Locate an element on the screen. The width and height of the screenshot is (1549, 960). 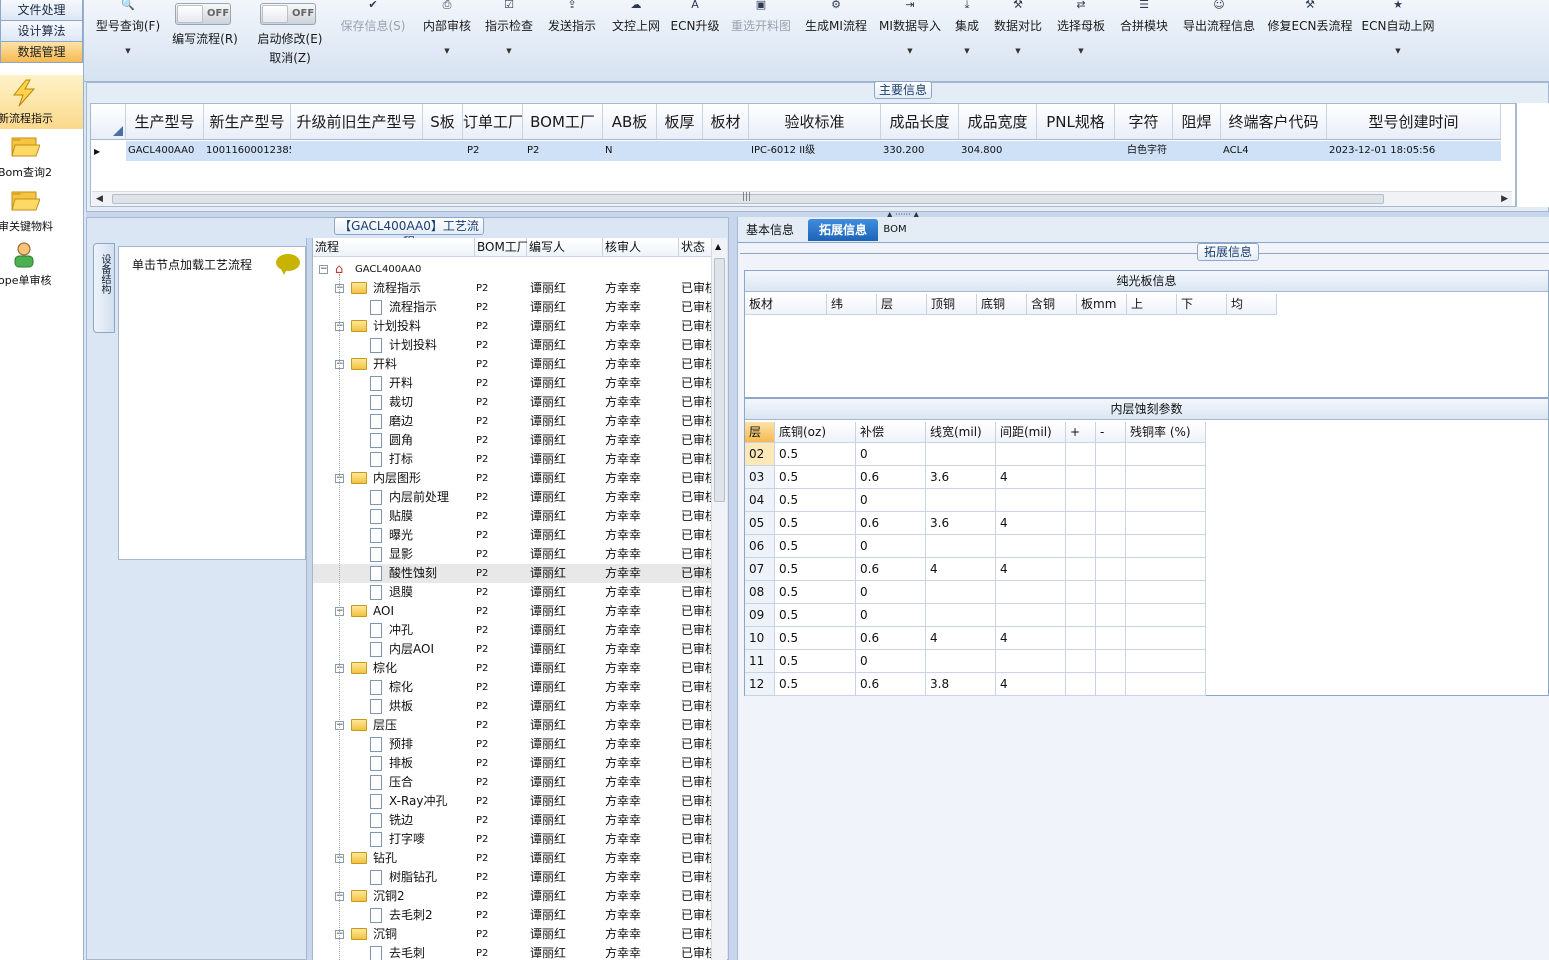
grid-header-14: 阻焊 is located at coordinates (1197, 122).